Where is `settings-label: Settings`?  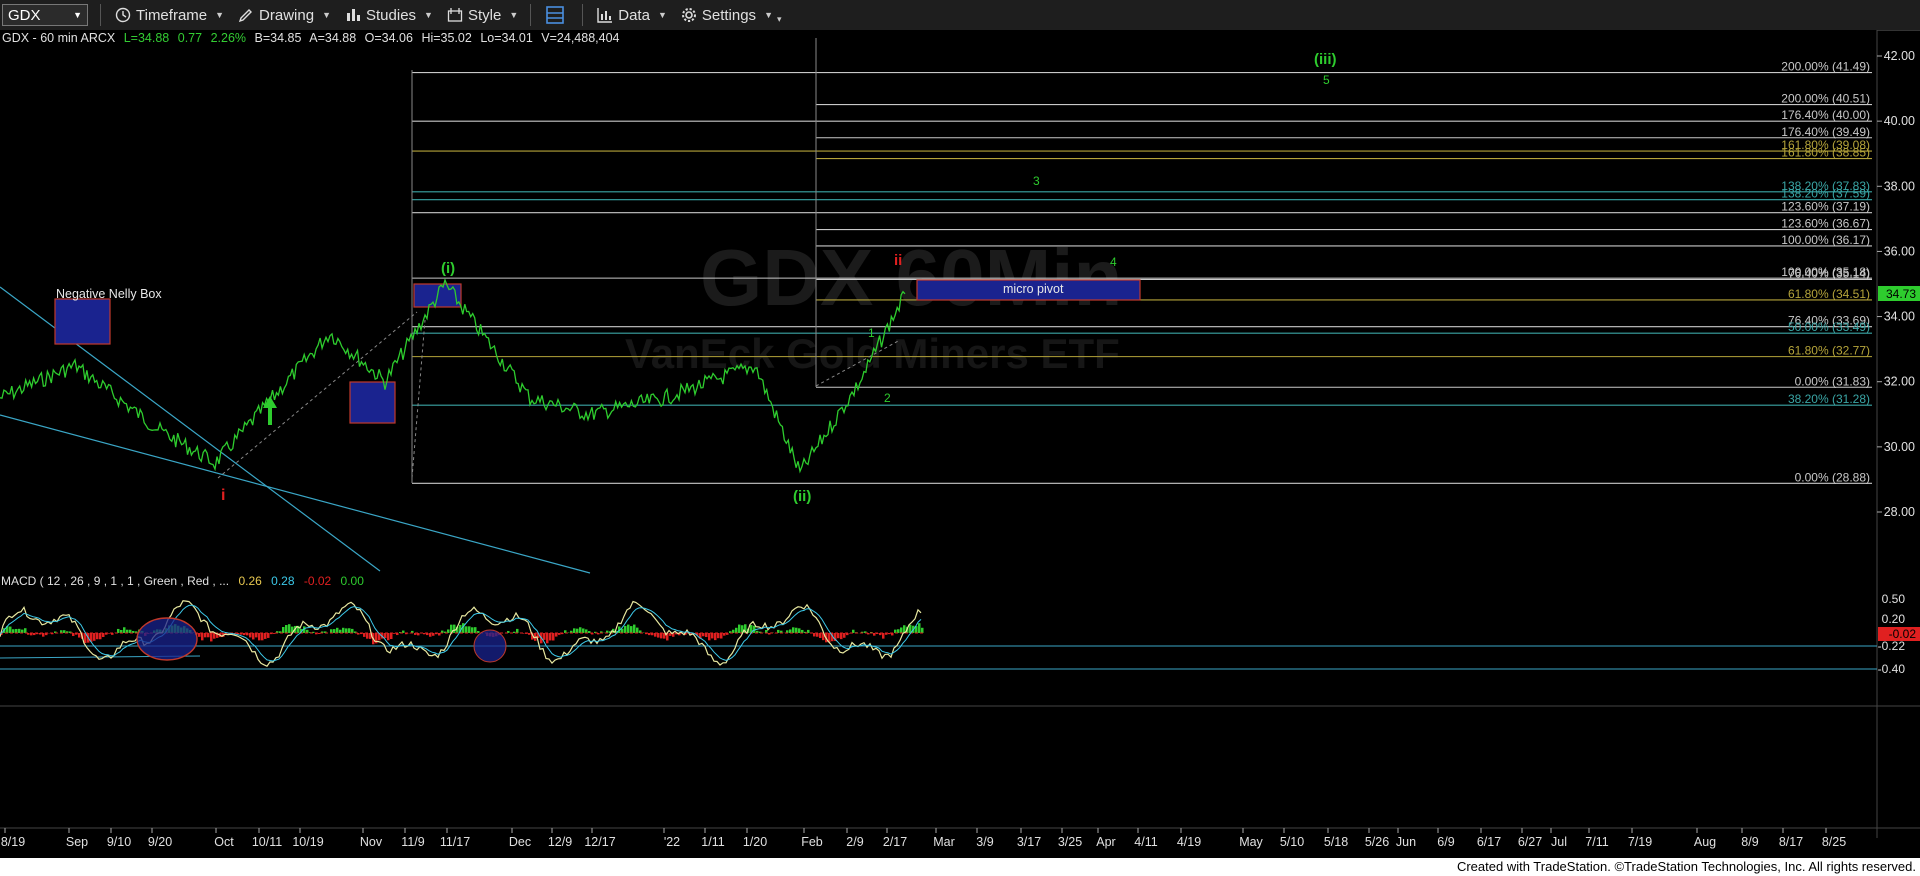
settings-label: Settings is located at coordinates (729, 15).